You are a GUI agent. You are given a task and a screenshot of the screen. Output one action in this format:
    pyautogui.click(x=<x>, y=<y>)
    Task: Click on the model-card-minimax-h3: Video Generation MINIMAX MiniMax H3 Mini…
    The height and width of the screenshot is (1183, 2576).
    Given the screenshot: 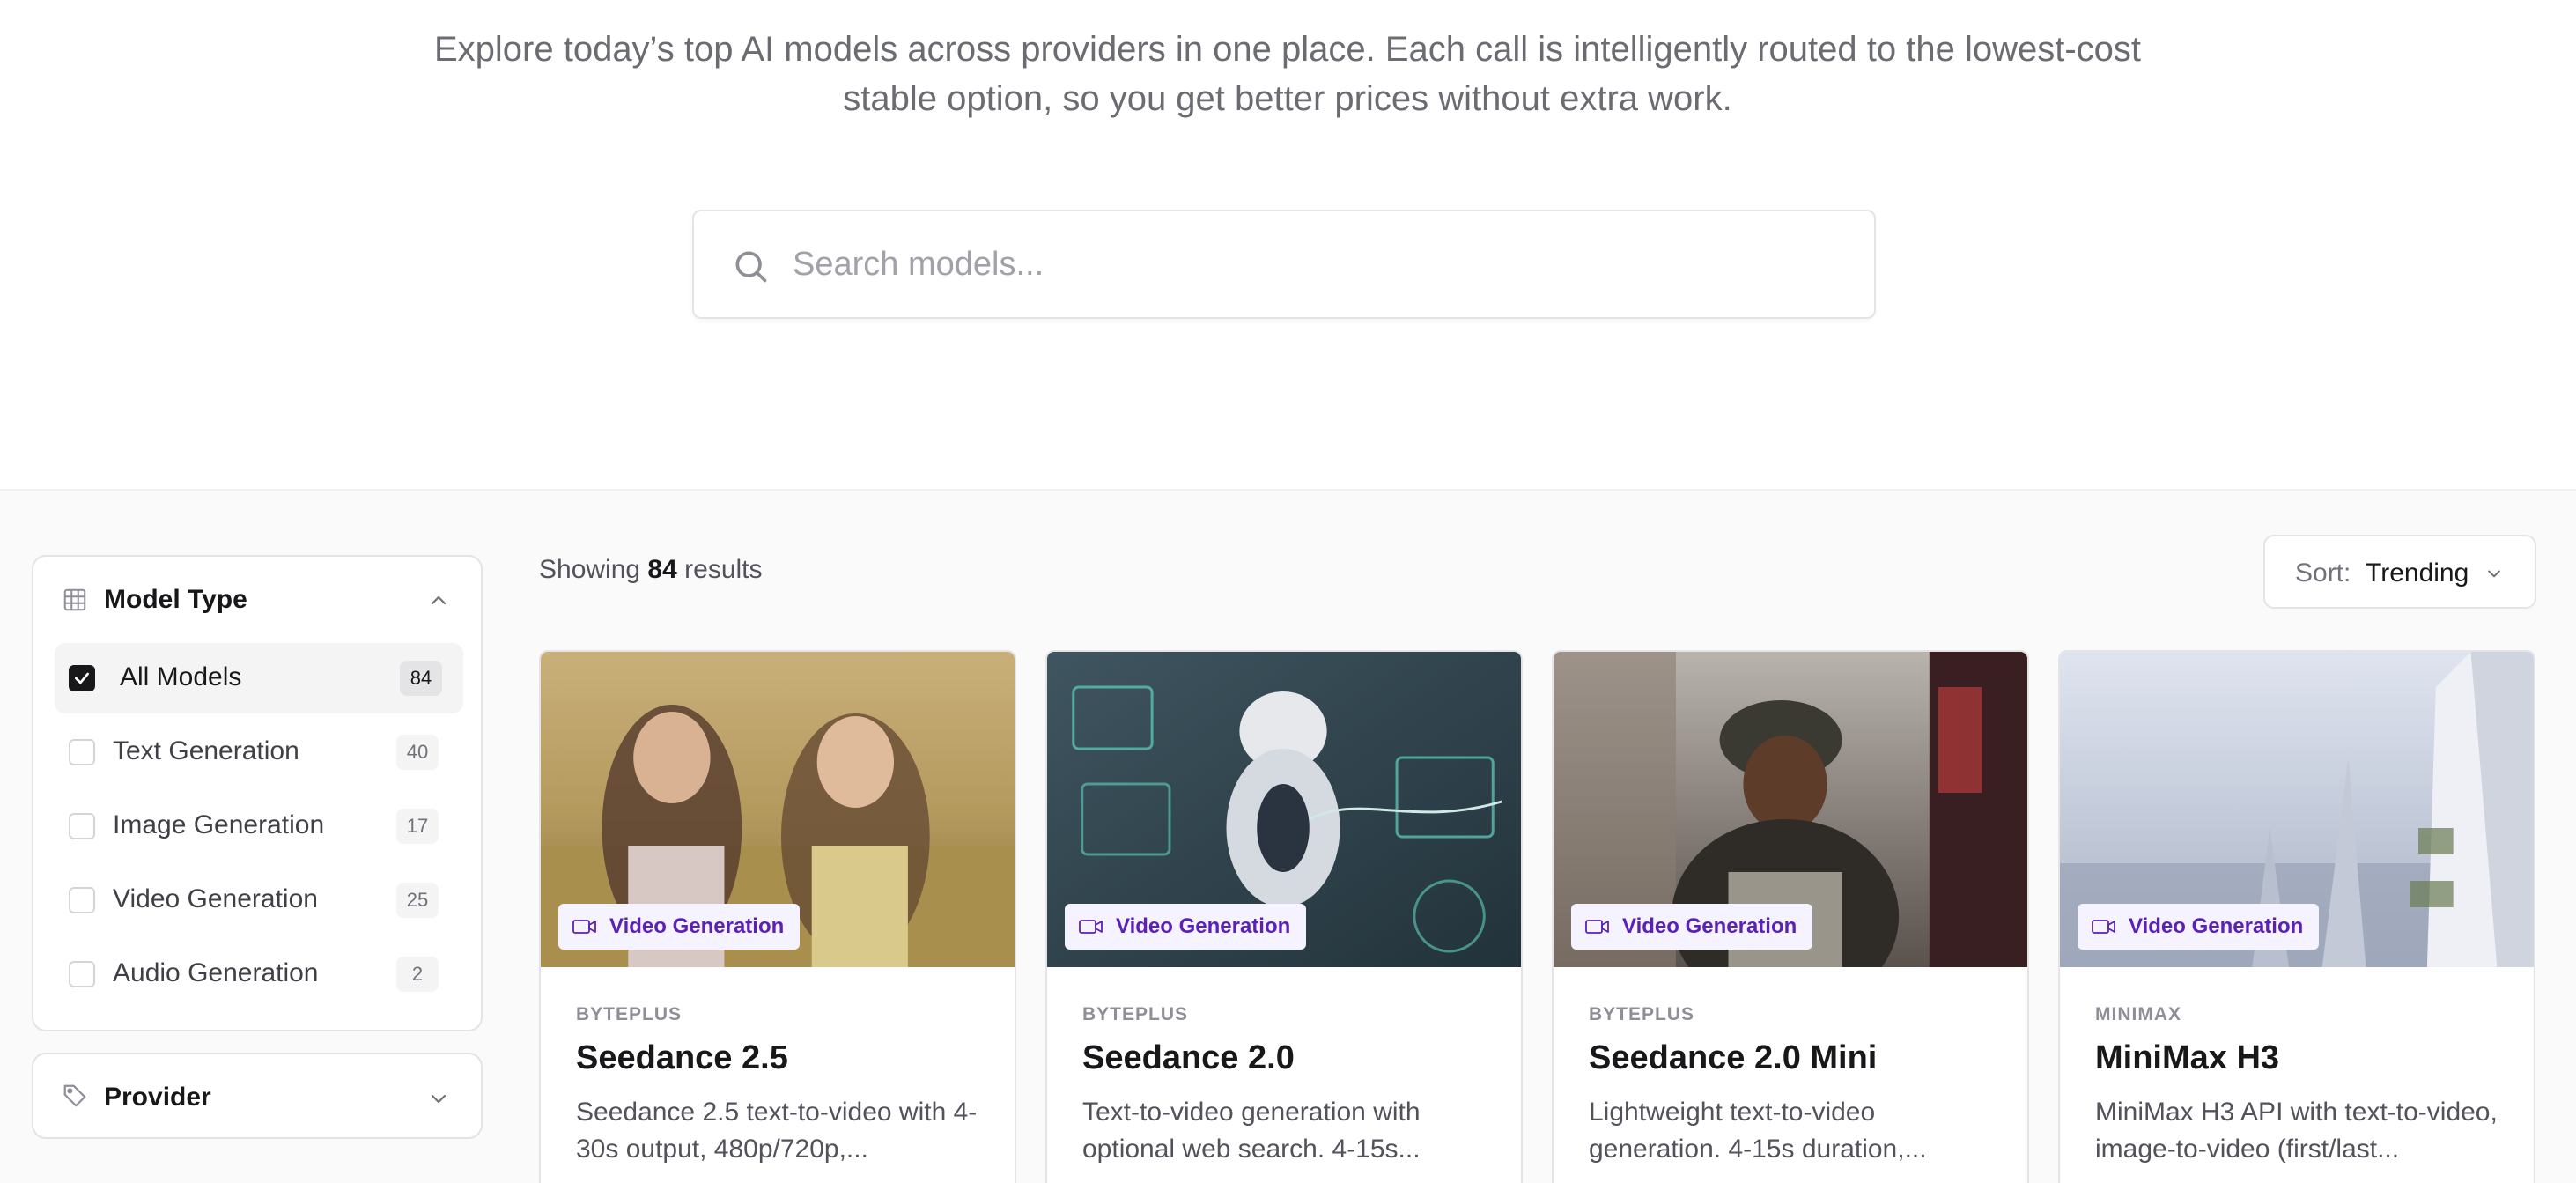 What is the action you would take?
    pyautogui.click(x=2296, y=916)
    